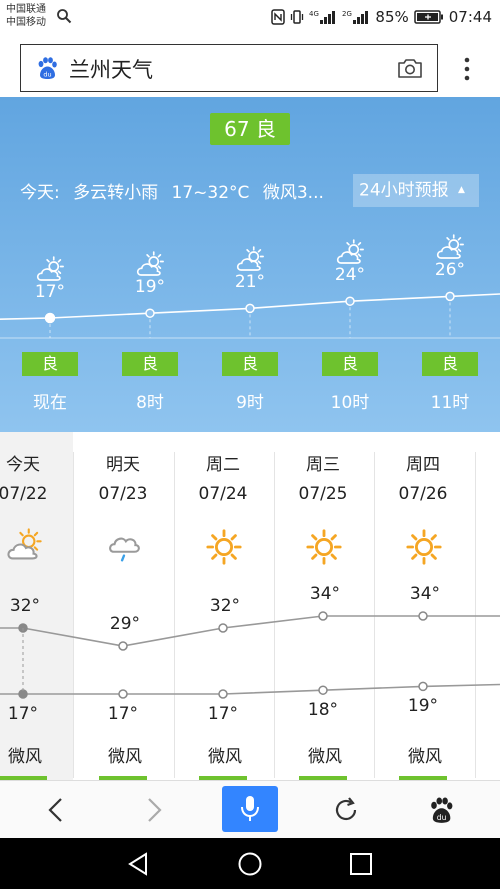  I want to click on today-condition: 多云转小雨, so click(116, 193).